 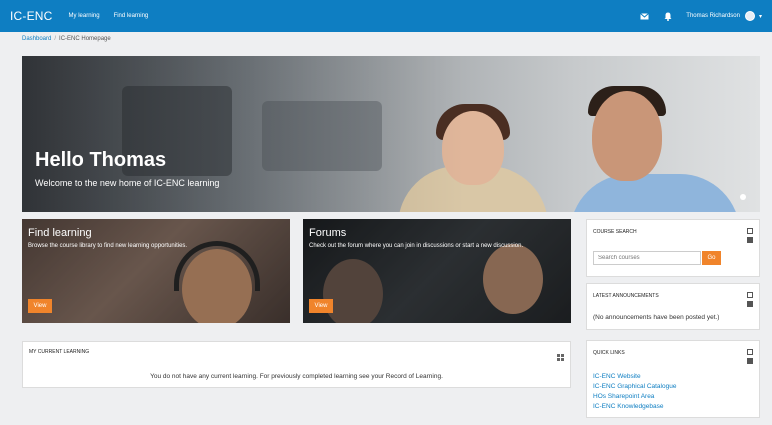 What do you see at coordinates (36, 39) in the screenshot?
I see `breadcrumb-dashboard: Dashboard` at bounding box center [36, 39].